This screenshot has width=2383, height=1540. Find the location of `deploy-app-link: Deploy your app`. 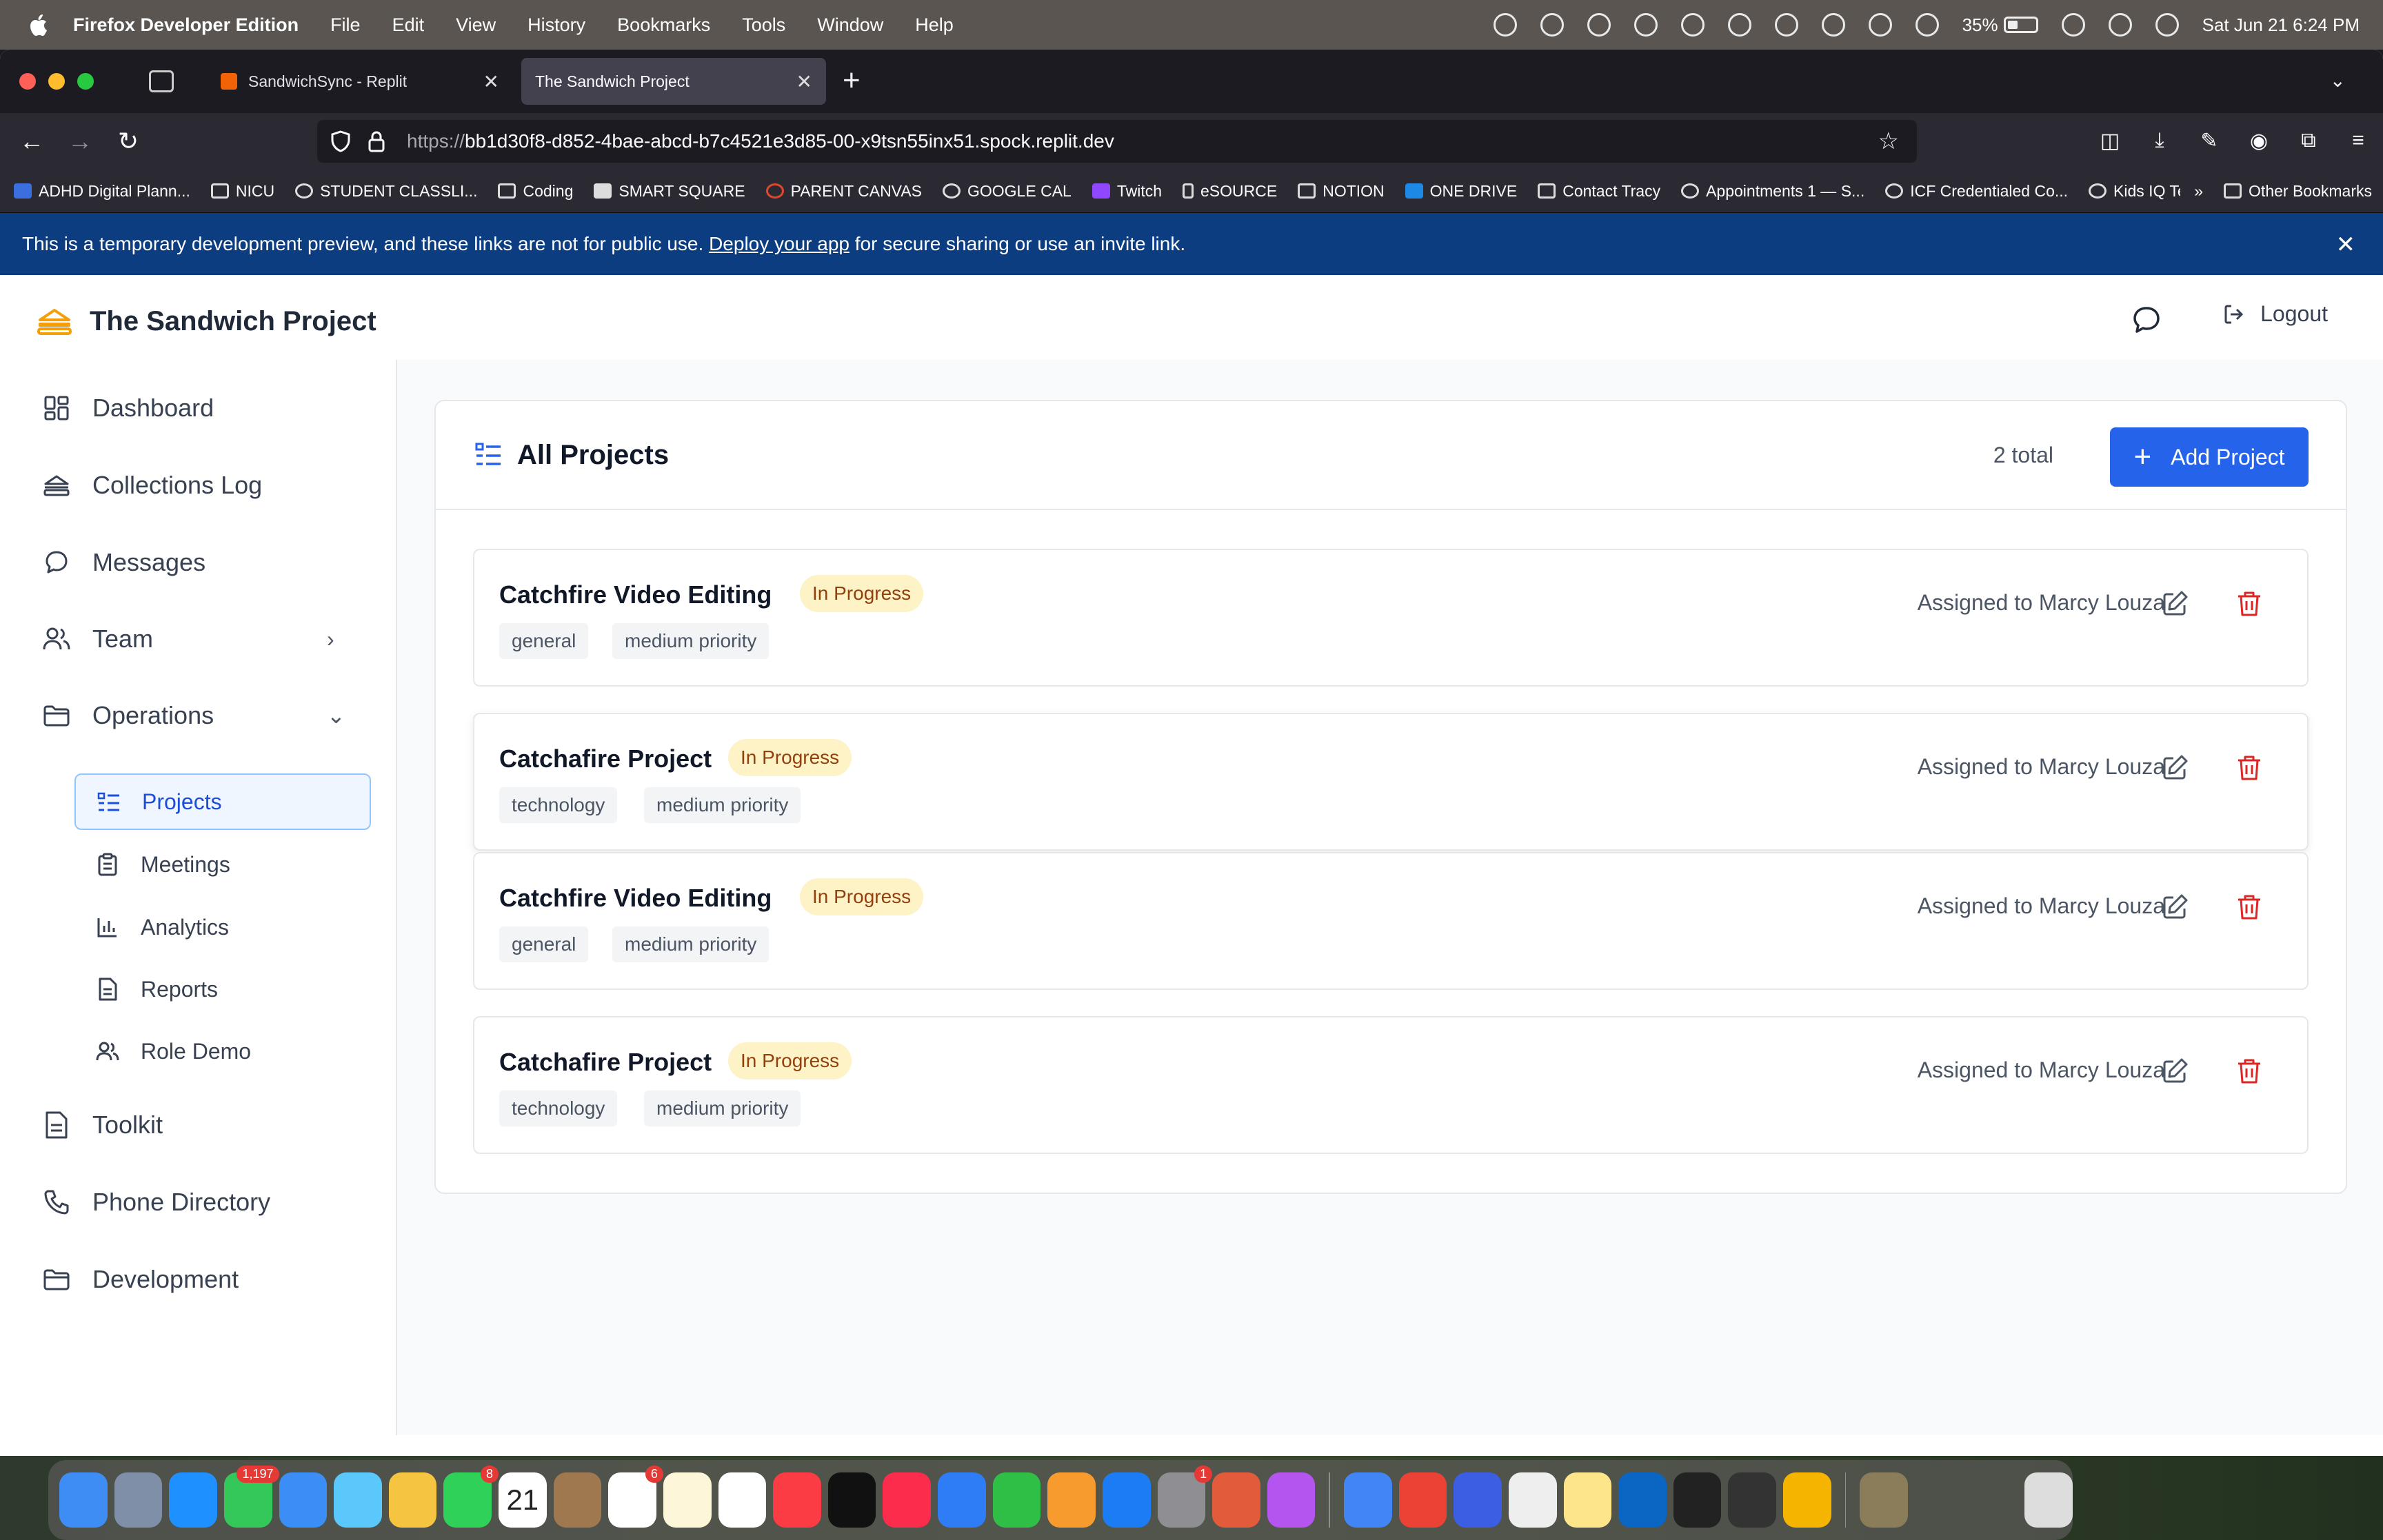

deploy-app-link: Deploy your app is located at coordinates (779, 244).